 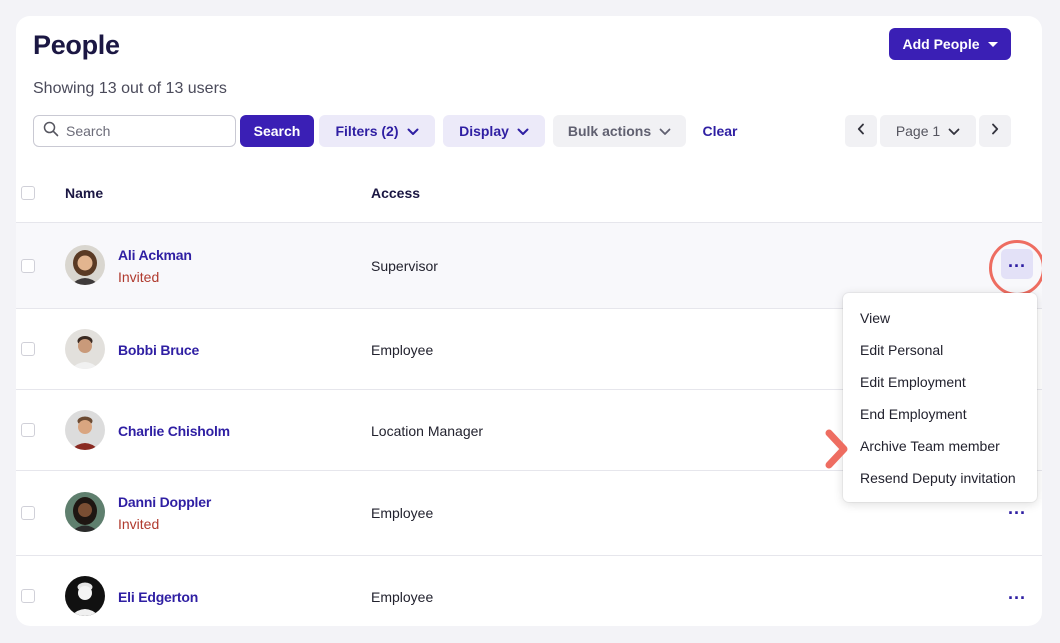 I want to click on display-button: Display, so click(x=494, y=131).